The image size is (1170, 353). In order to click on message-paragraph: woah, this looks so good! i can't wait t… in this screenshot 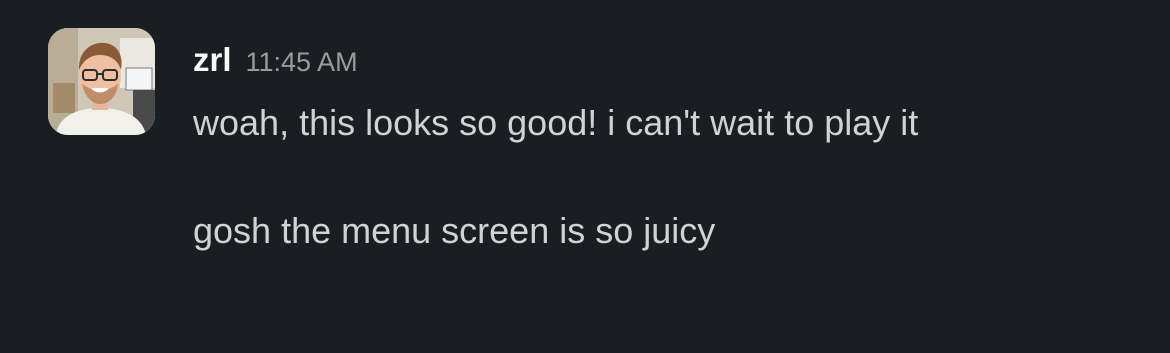, I will do `click(556, 122)`.